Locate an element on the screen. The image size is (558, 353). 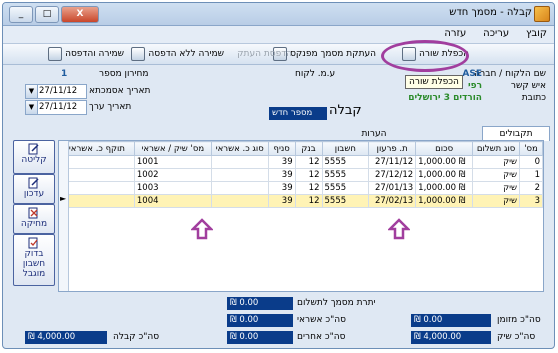
column-header: סניף is located at coordinates (281, 148).